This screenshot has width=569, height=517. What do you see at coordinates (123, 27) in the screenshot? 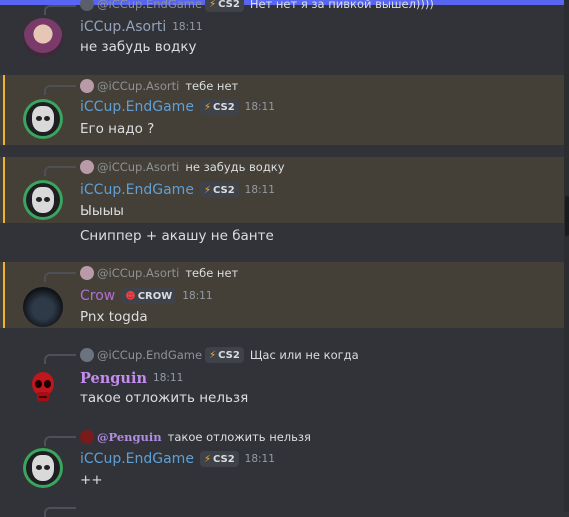
I see `username: iCCup.Asorti` at bounding box center [123, 27].